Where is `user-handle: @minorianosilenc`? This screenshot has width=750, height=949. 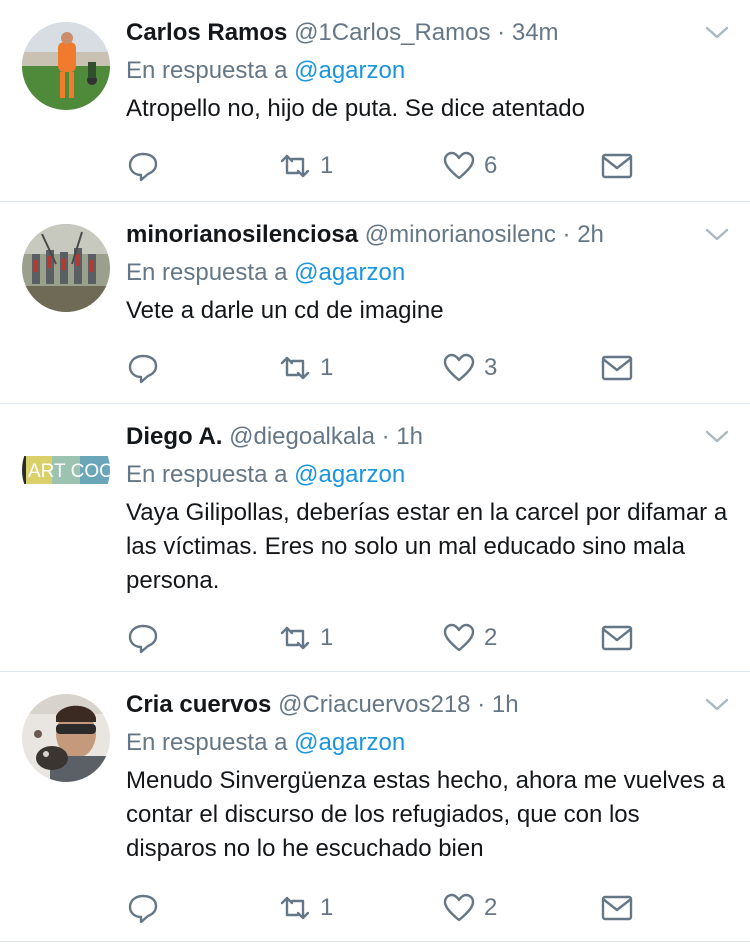 user-handle: @minorianosilenc is located at coordinates (460, 234).